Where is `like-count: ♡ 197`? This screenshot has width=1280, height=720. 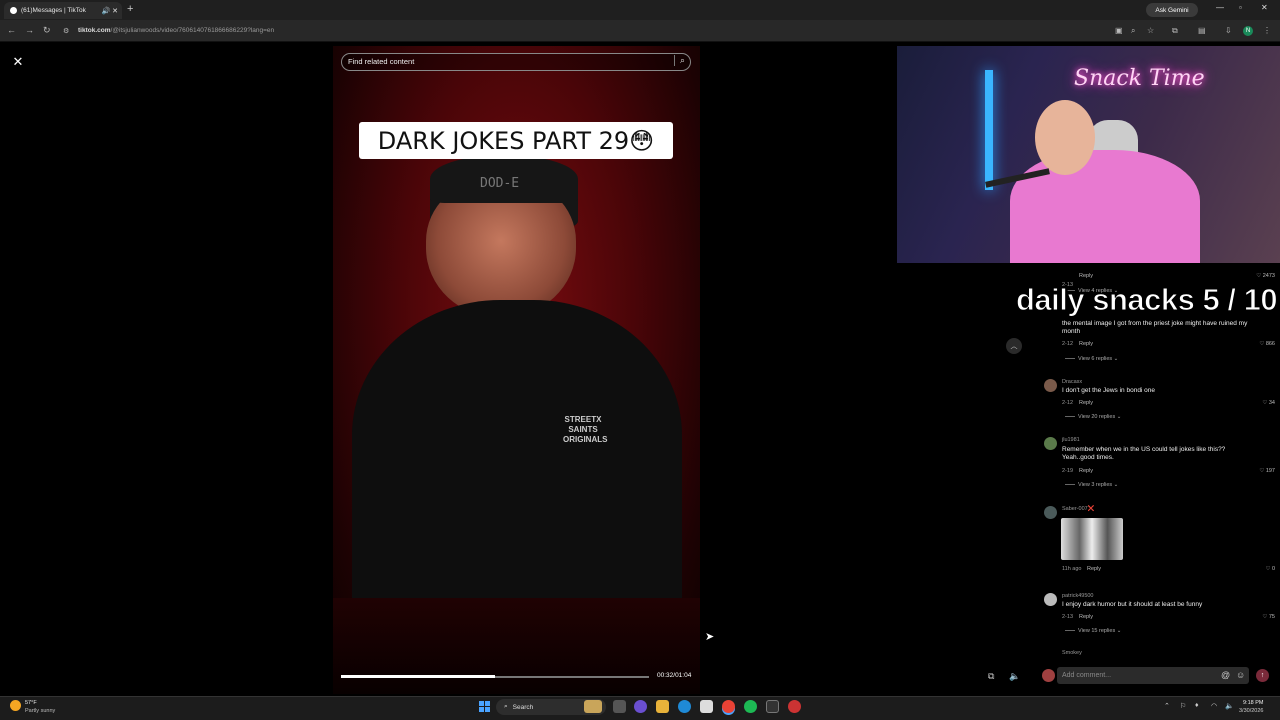 like-count: ♡ 197 is located at coordinates (1257, 471).